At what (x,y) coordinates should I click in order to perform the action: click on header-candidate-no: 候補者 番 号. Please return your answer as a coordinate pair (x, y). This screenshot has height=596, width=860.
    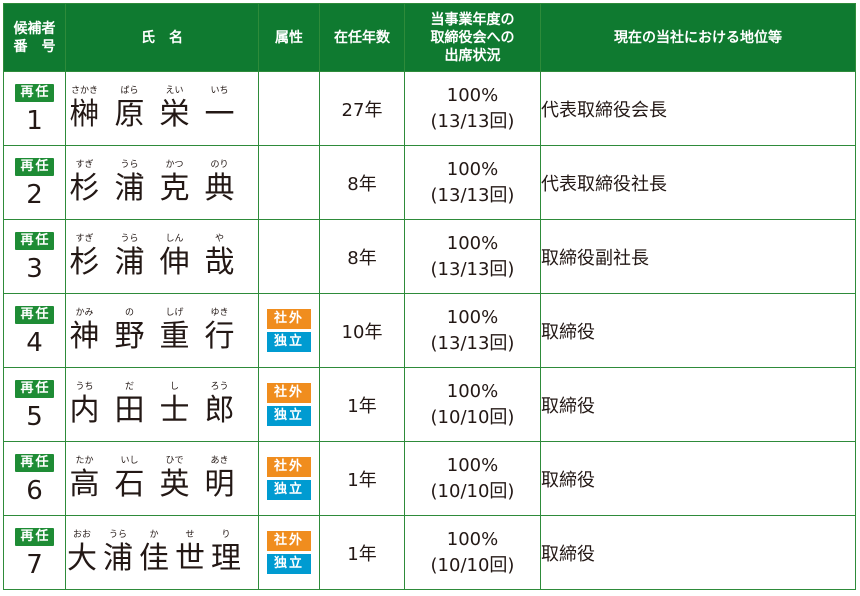
    Looking at the image, I should click on (34, 37).